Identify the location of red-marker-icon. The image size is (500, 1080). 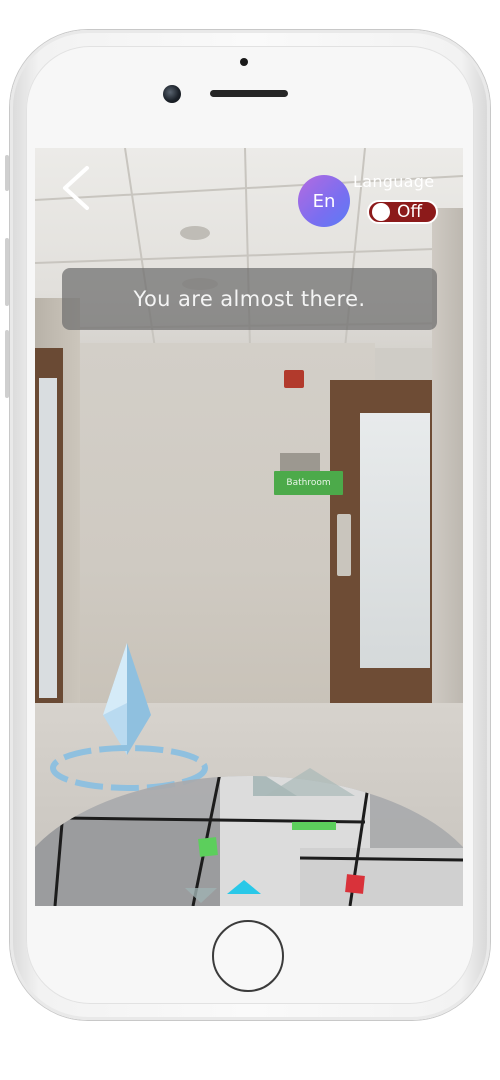
(355, 884).